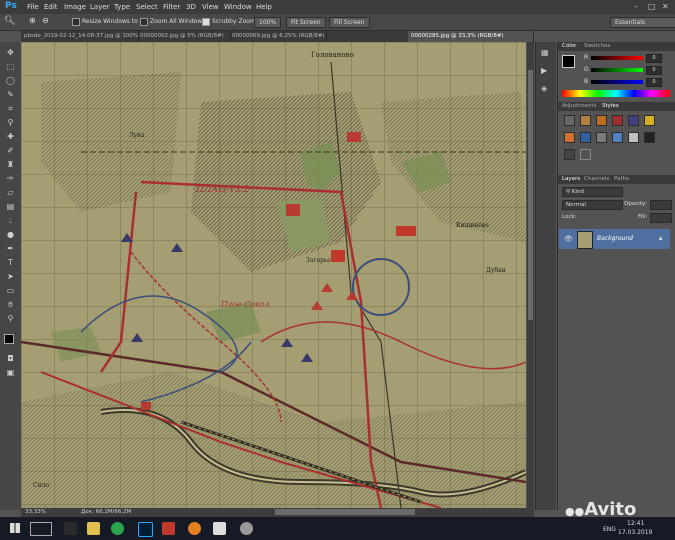 This screenshot has height=540, width=675. Describe the element at coordinates (75, 7) in the screenshot. I see `menu-image: Image` at that location.